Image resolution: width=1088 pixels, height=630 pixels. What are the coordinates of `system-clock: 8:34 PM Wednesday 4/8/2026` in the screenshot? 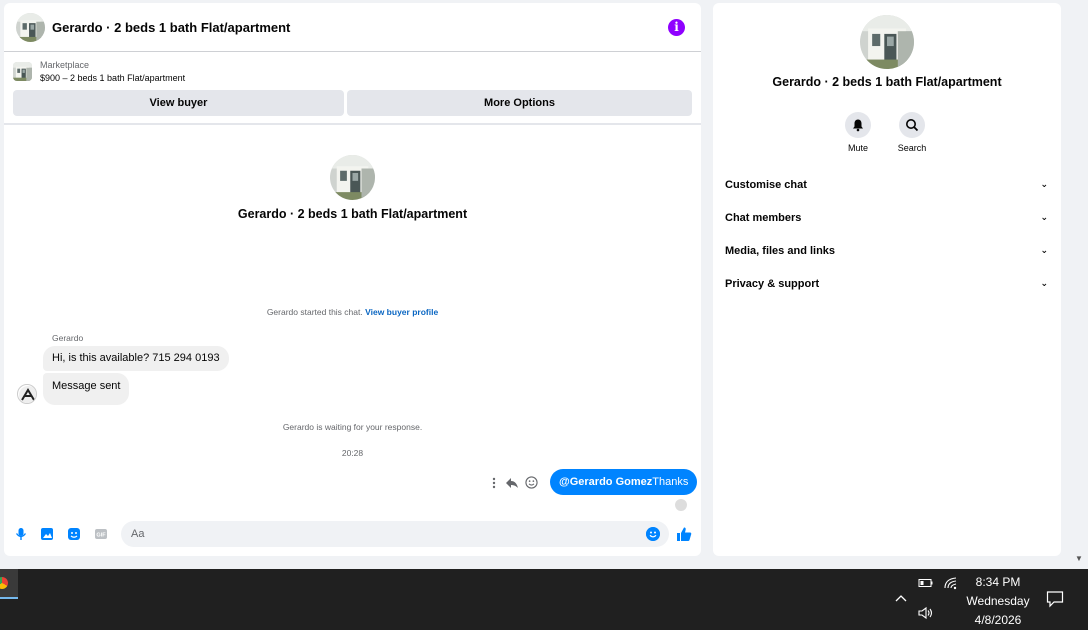 It's located at (998, 601).